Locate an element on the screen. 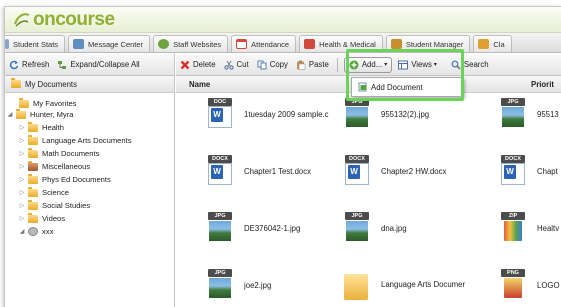 This screenshot has height=307, width=561. tree-node-health: ▷ Health is located at coordinates (41, 126).